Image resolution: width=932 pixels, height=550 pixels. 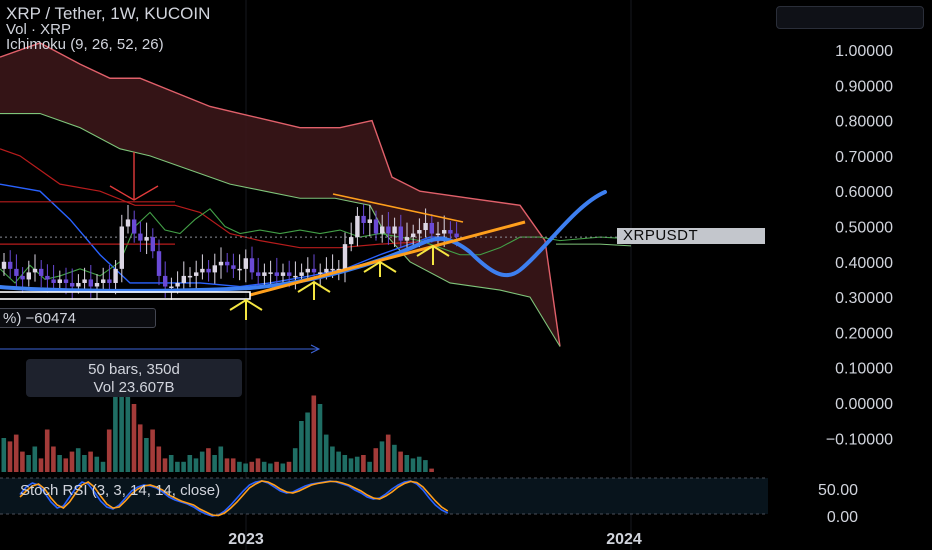 I want to click on time-tick-label: 2023, so click(x=246, y=539).